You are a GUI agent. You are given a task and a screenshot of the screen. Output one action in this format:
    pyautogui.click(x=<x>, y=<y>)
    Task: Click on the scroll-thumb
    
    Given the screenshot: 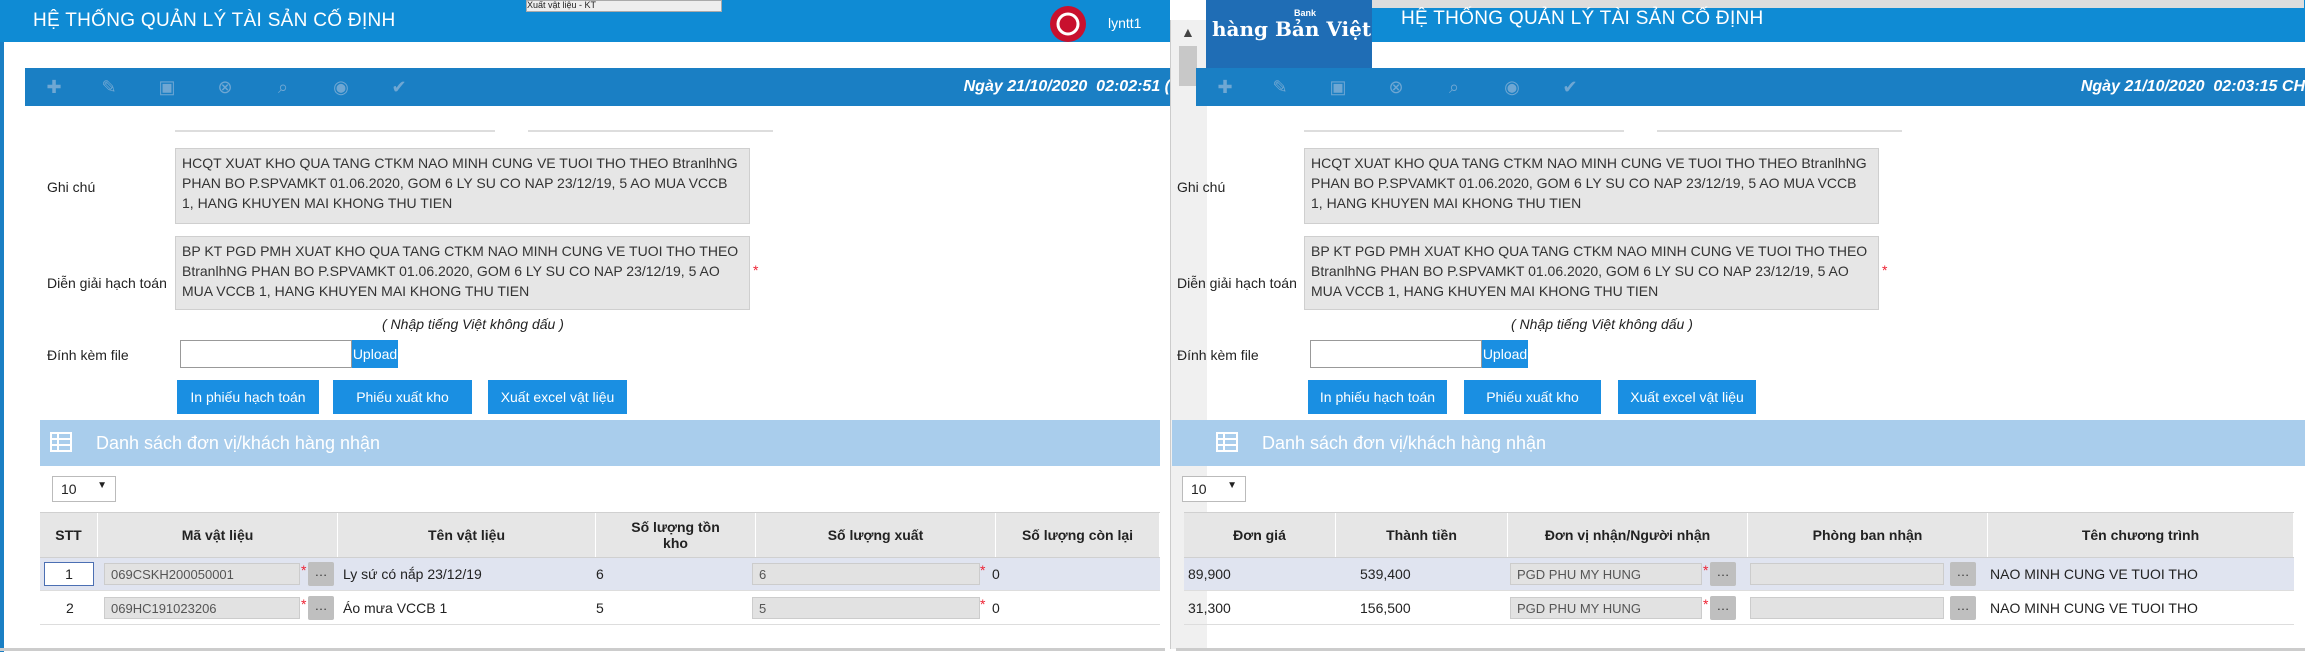 What is the action you would take?
    pyautogui.click(x=1188, y=66)
    